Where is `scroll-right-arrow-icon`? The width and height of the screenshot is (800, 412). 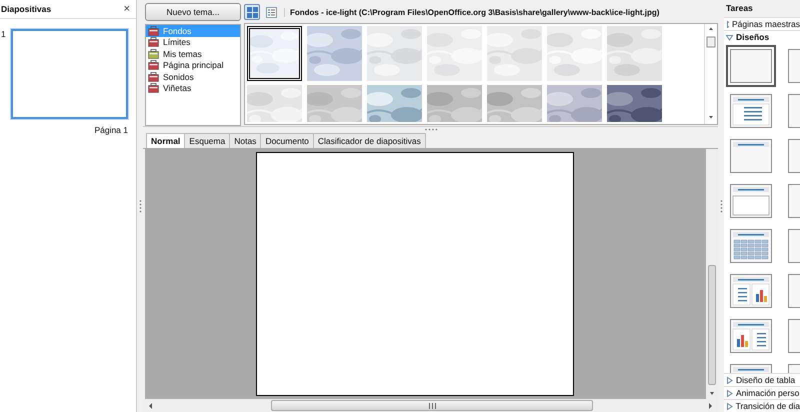 scroll-right-arrow-icon is located at coordinates (710, 405).